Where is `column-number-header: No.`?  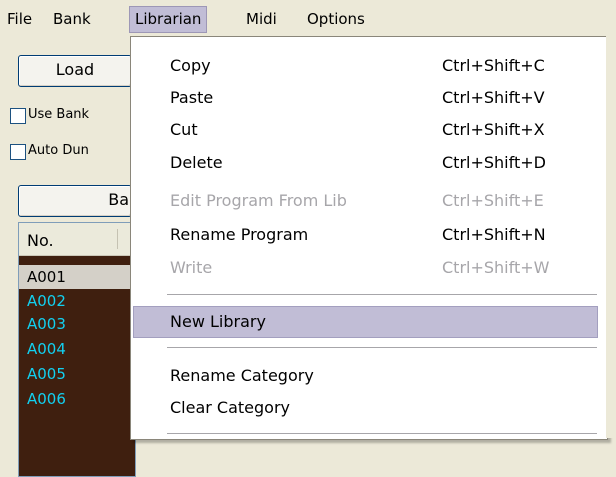 column-number-header: No. is located at coordinates (40, 240).